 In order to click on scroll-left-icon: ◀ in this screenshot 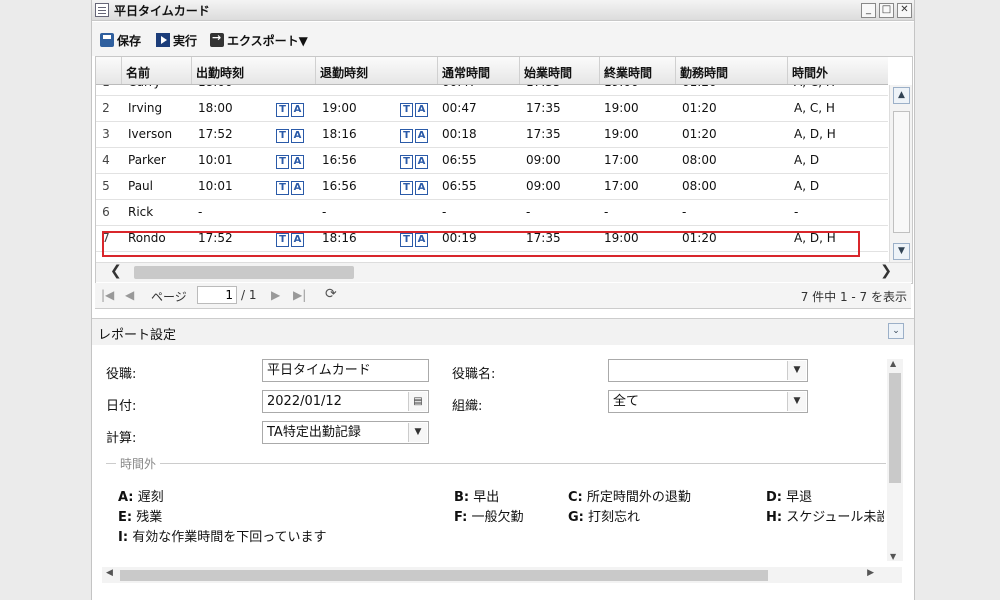, I will do `click(109, 573)`.